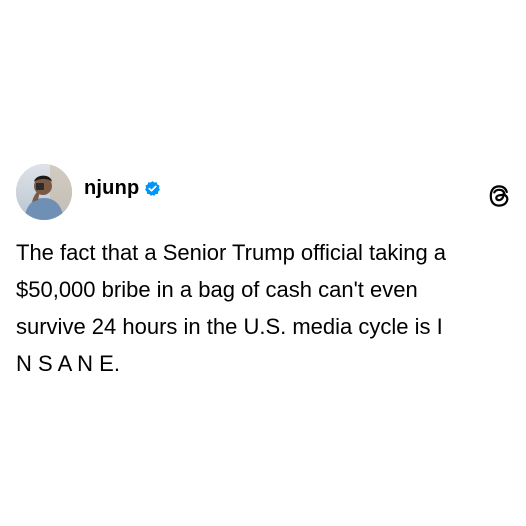 The image size is (526, 526). Describe the element at coordinates (266, 194) in the screenshot. I see `post-header: njunp` at that location.